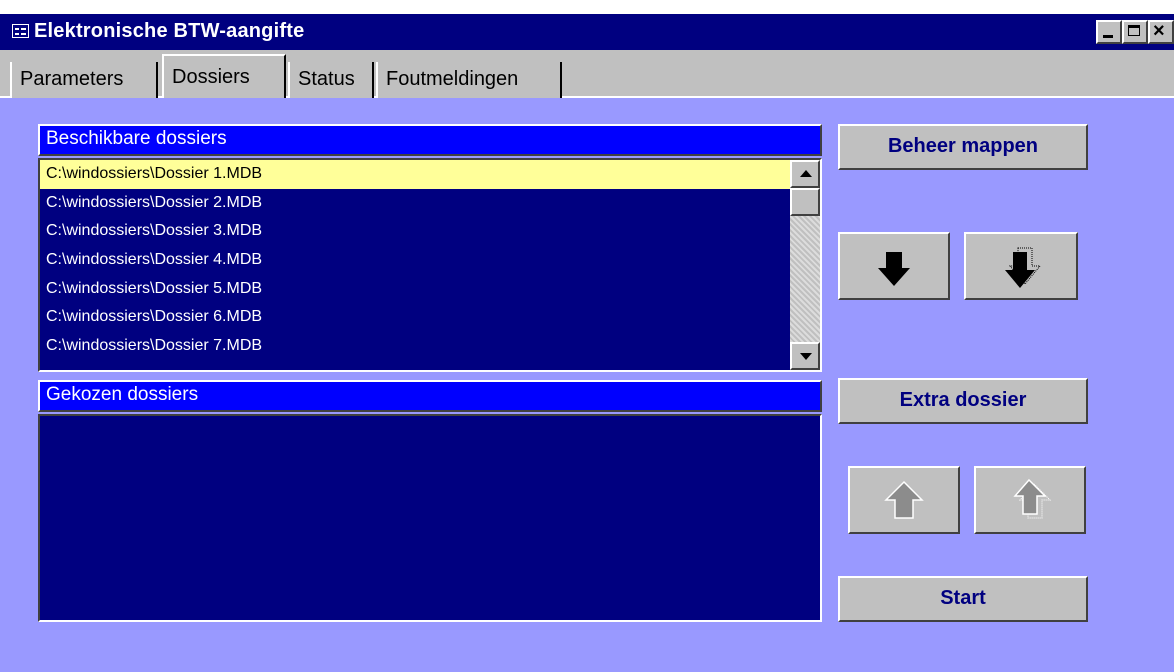 Image resolution: width=1174 pixels, height=672 pixels. I want to click on scroll-down-button, so click(805, 356).